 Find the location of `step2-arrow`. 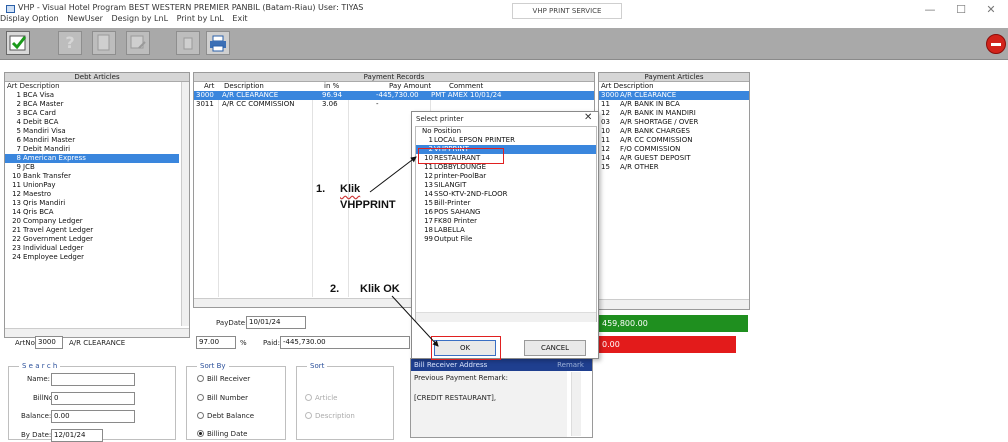

step2-arrow is located at coordinates (415, 321).